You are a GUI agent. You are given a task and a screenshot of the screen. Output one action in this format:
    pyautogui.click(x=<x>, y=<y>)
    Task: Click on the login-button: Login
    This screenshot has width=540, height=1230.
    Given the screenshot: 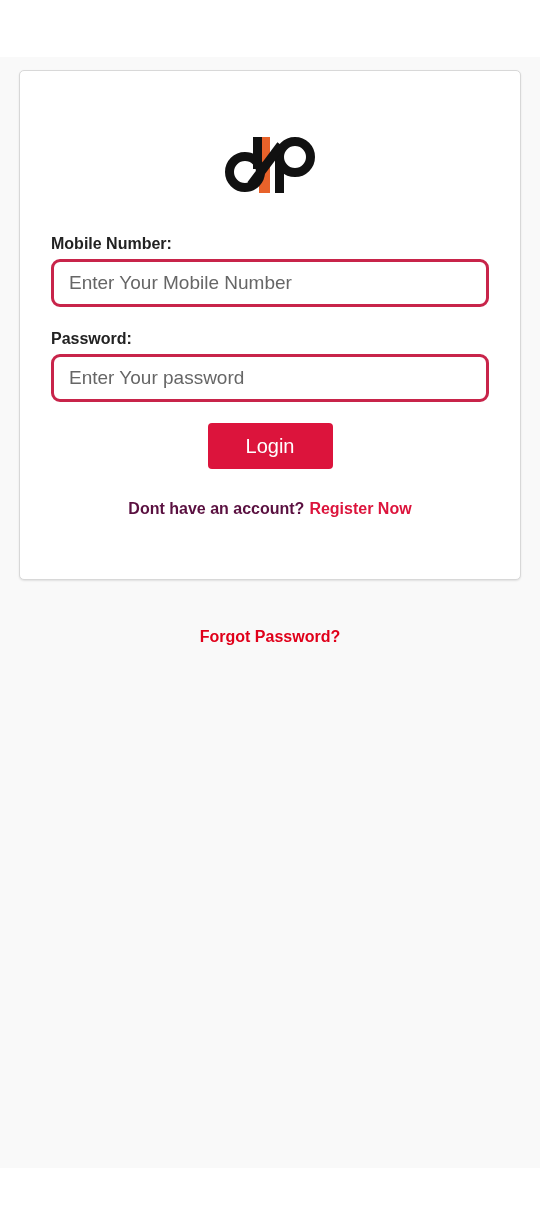 What is the action you would take?
    pyautogui.click(x=270, y=446)
    